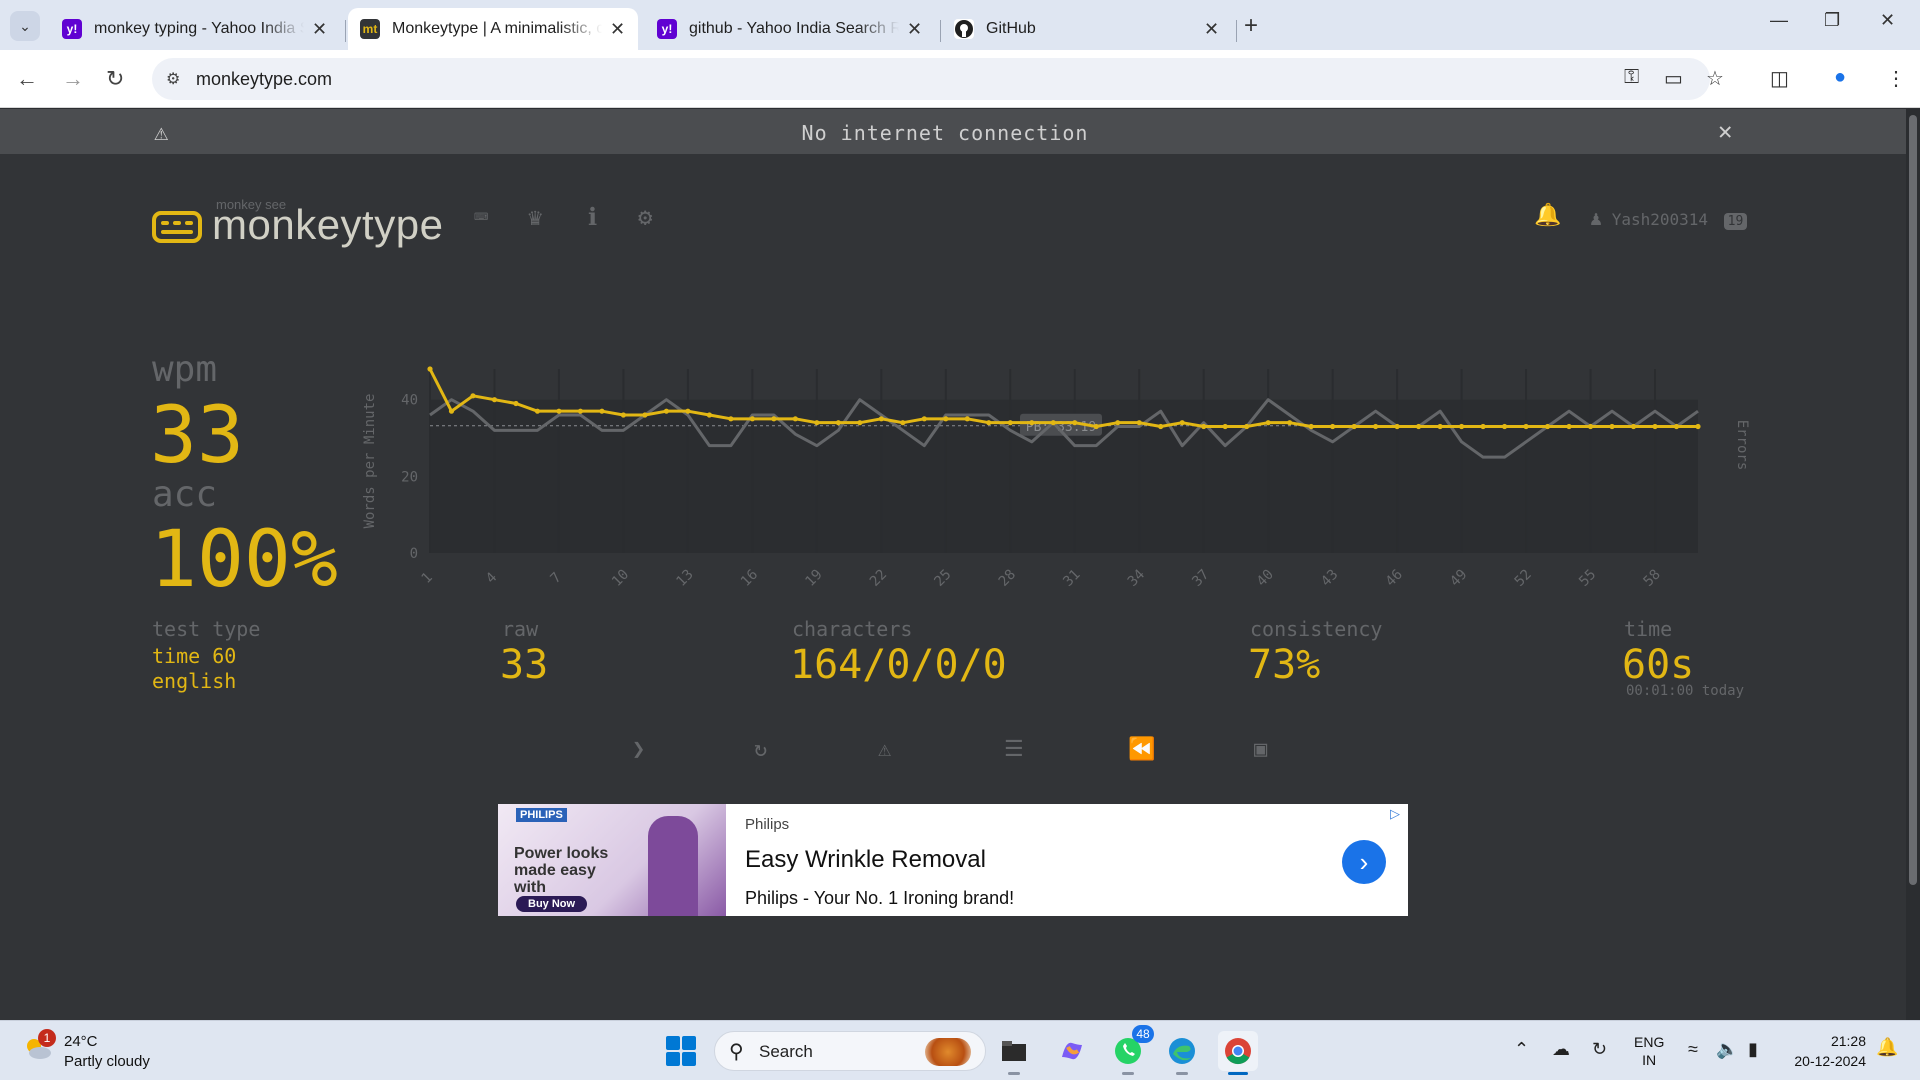 This screenshot has width=1920, height=1080. I want to click on taskbar-edge, so click(1182, 1053).